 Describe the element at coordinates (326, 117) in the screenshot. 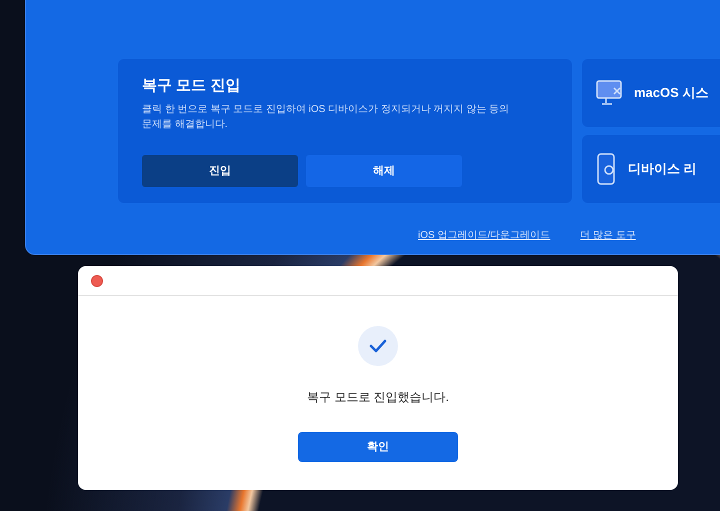

I see `card-description: 클릭 한 번으로 복구 모드로 진입하여 iOS 디바이스가 정지되거나 꺼지지 않는 등의 문제를 해결합니다.` at that location.